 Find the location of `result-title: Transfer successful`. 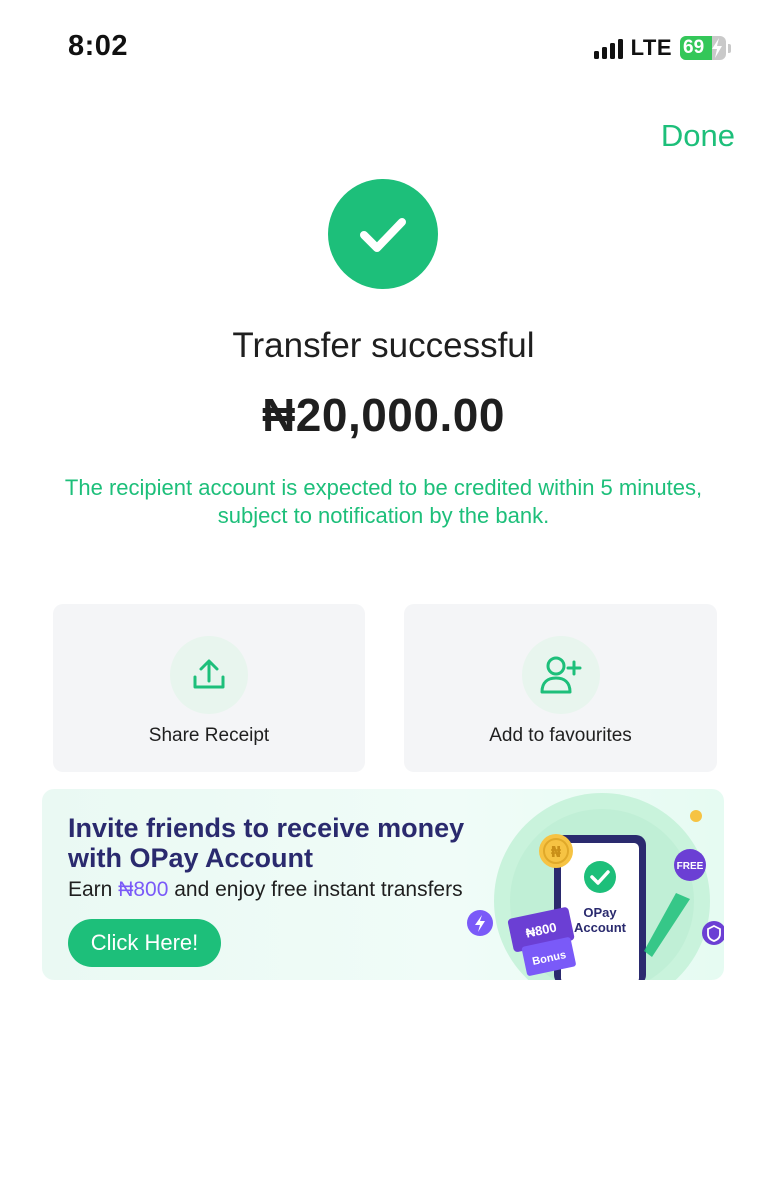

result-title: Transfer successful is located at coordinates (383, 345).